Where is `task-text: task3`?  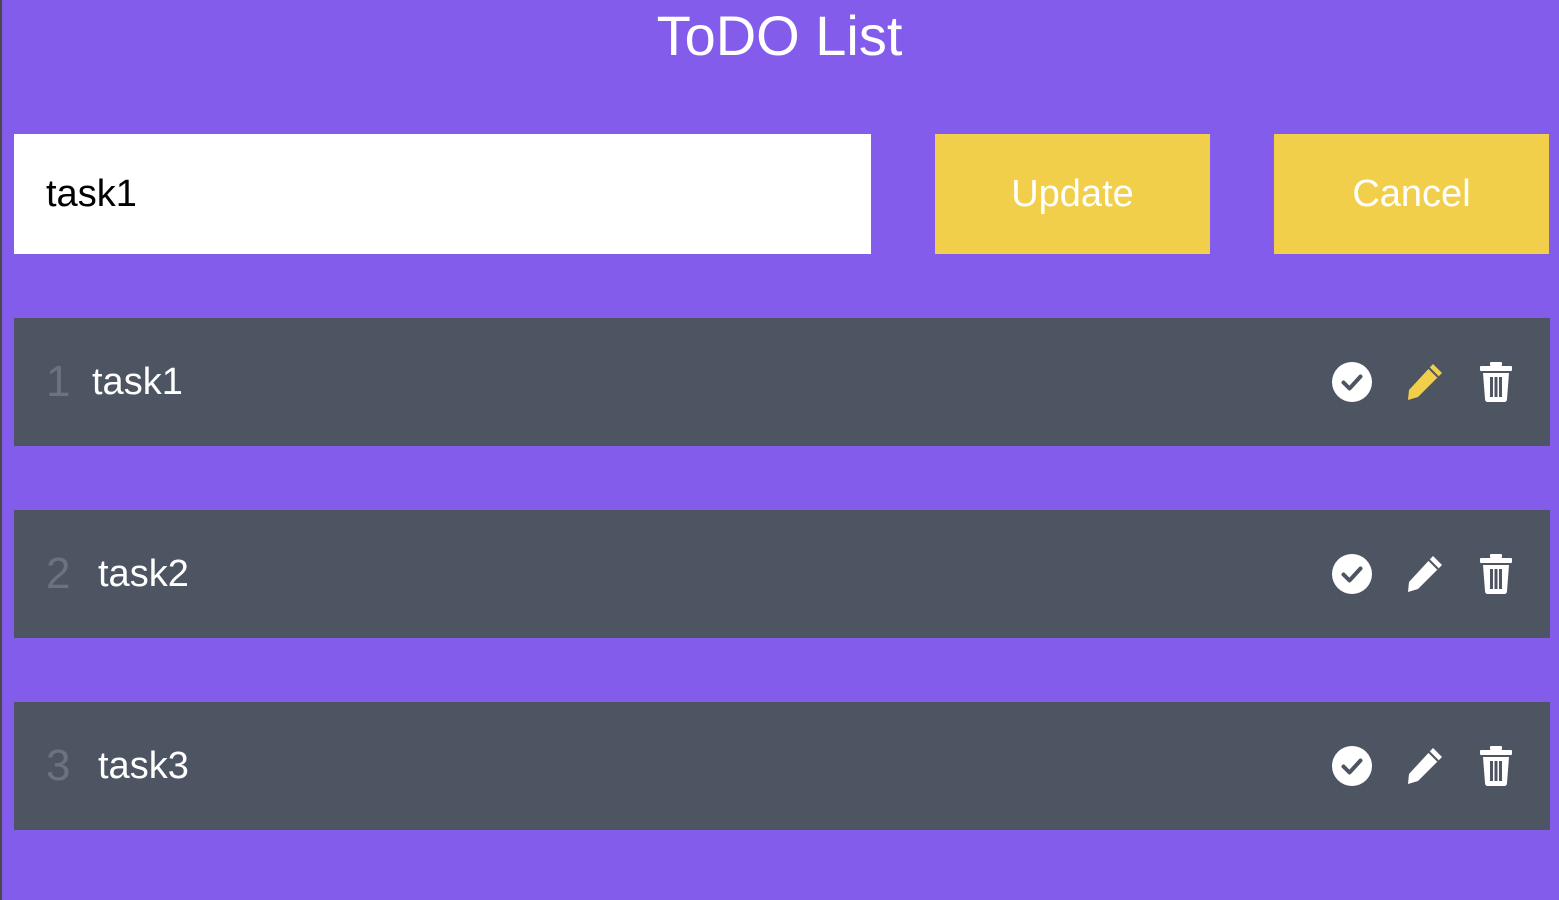
task-text: task3 is located at coordinates (143, 765).